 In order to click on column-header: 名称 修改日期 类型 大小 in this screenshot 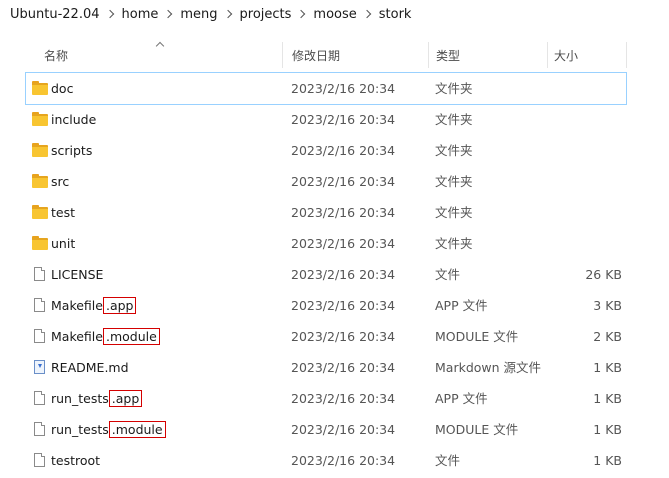, I will do `click(348, 56)`.